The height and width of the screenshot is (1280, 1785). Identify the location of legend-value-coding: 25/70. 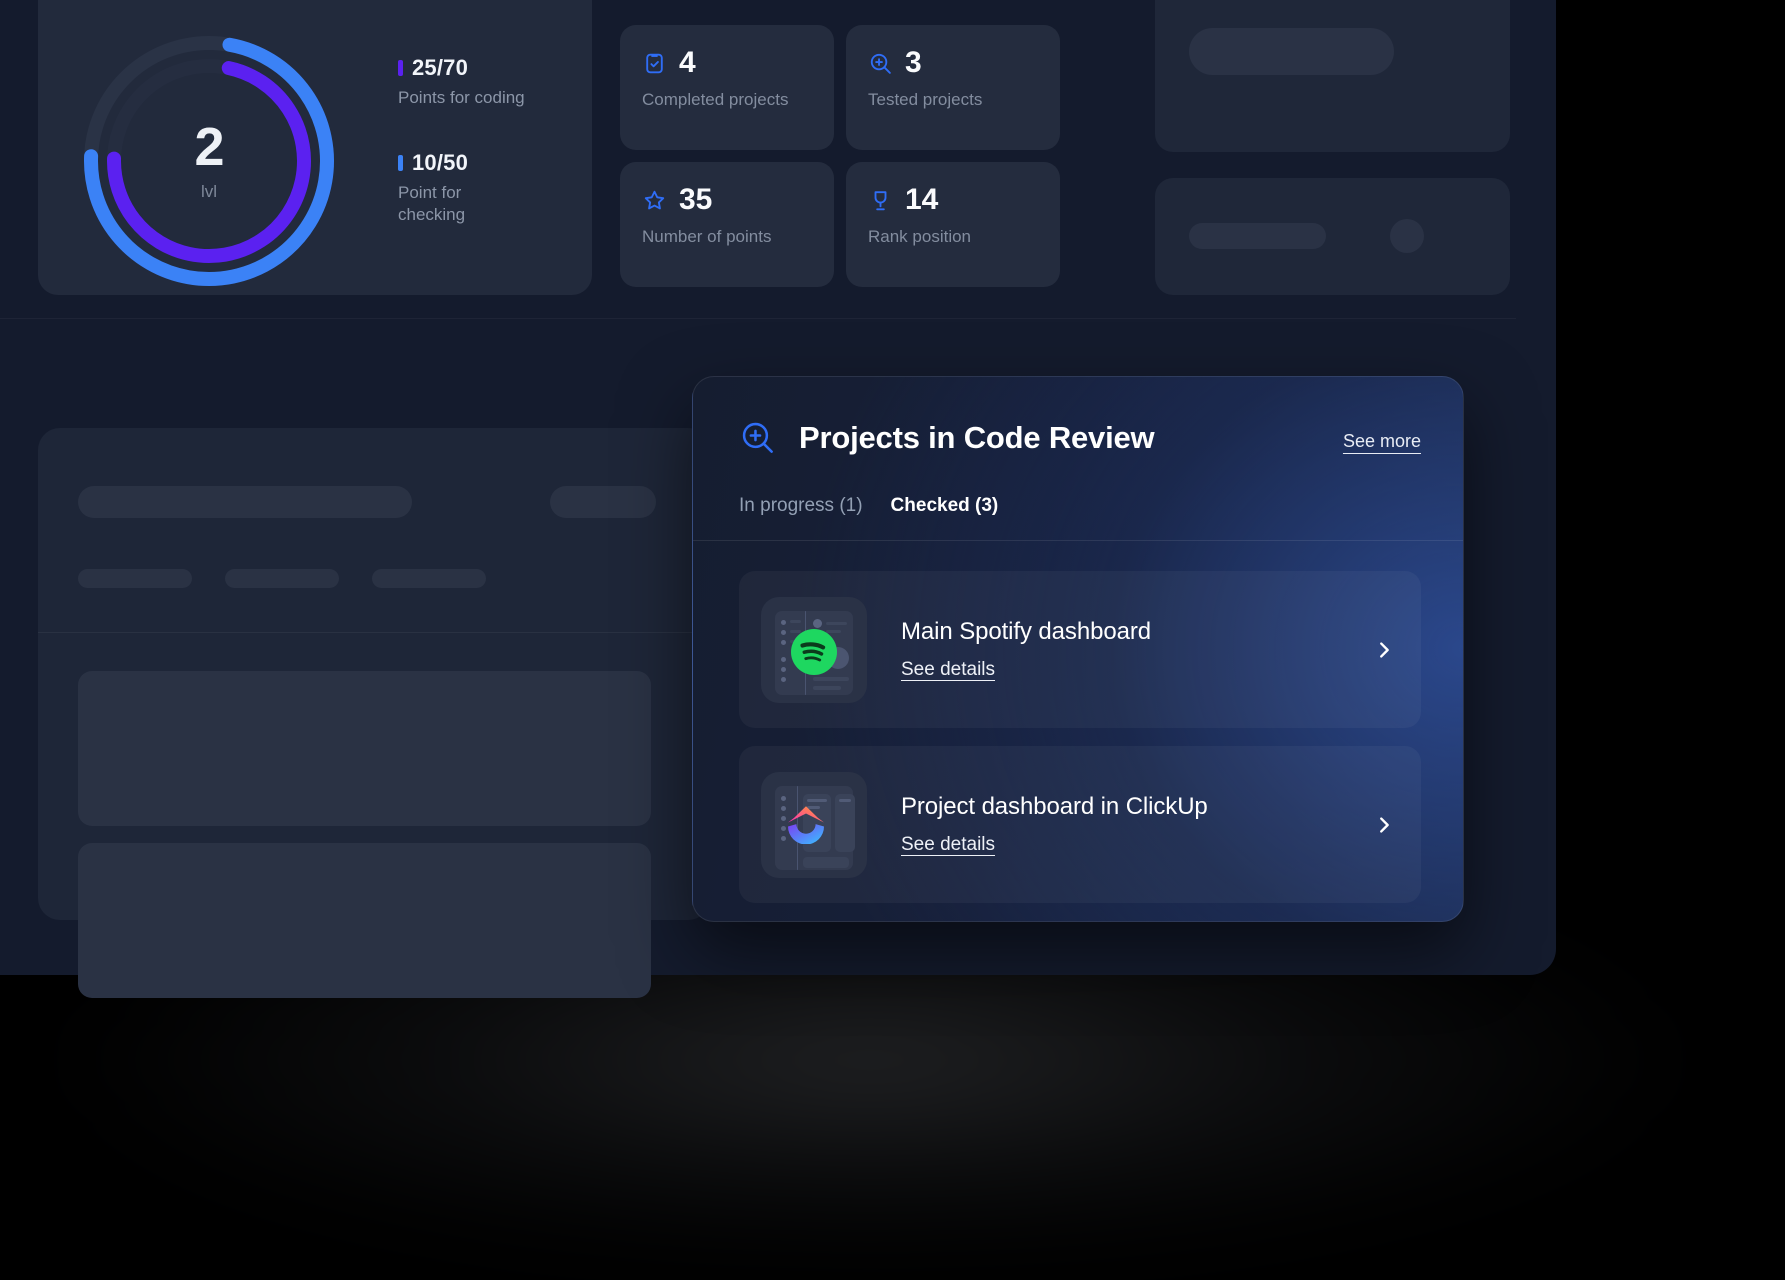
(440, 67).